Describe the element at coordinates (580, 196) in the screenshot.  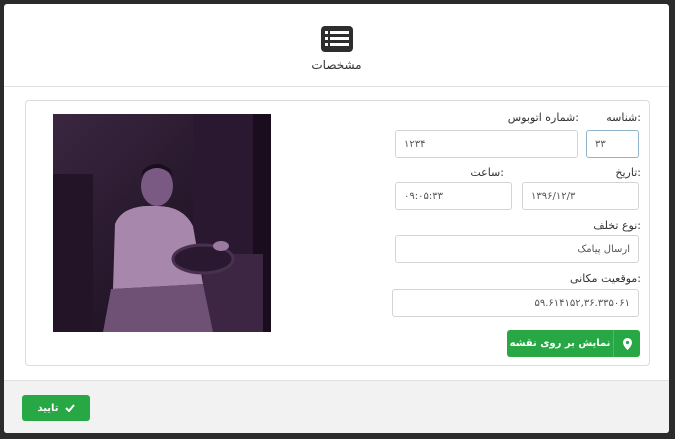
I see `date-field: ۱۳۹۶/۱۲/۳` at that location.